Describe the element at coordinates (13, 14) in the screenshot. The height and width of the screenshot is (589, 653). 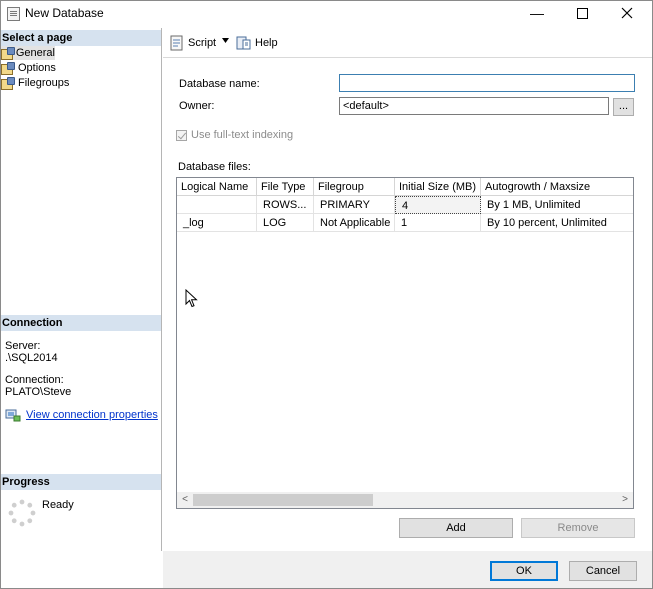
I see `database-app-icon` at that location.